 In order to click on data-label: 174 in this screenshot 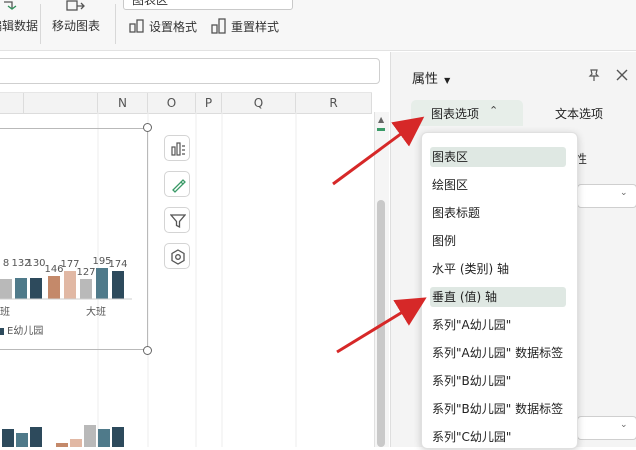, I will do `click(117, 264)`.